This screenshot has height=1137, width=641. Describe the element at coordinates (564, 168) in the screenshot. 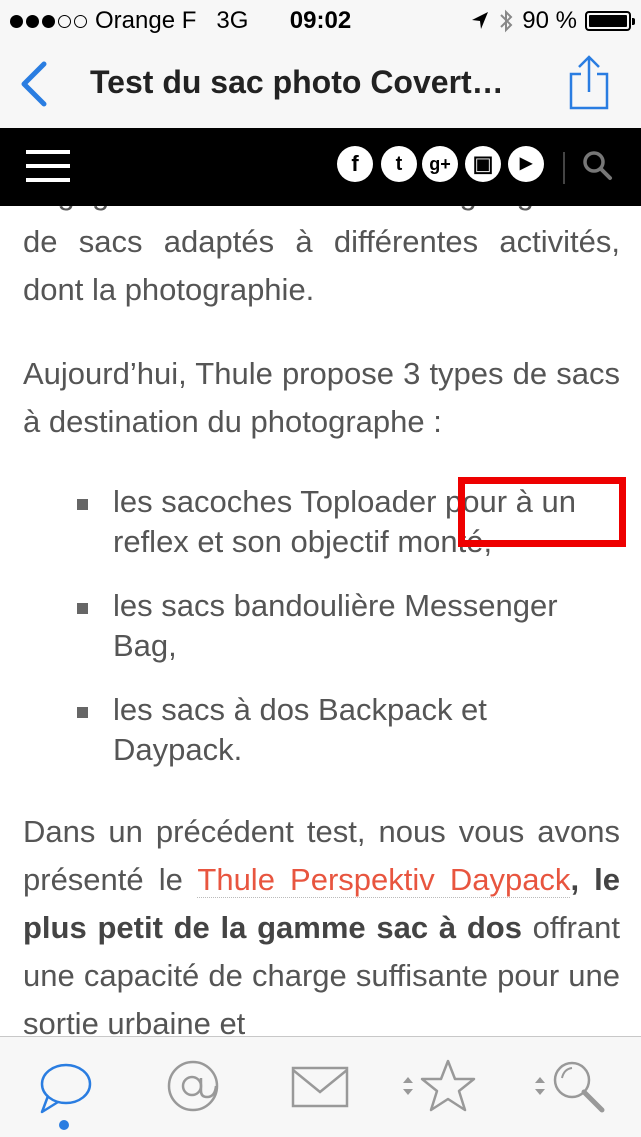

I see `header-divider` at that location.